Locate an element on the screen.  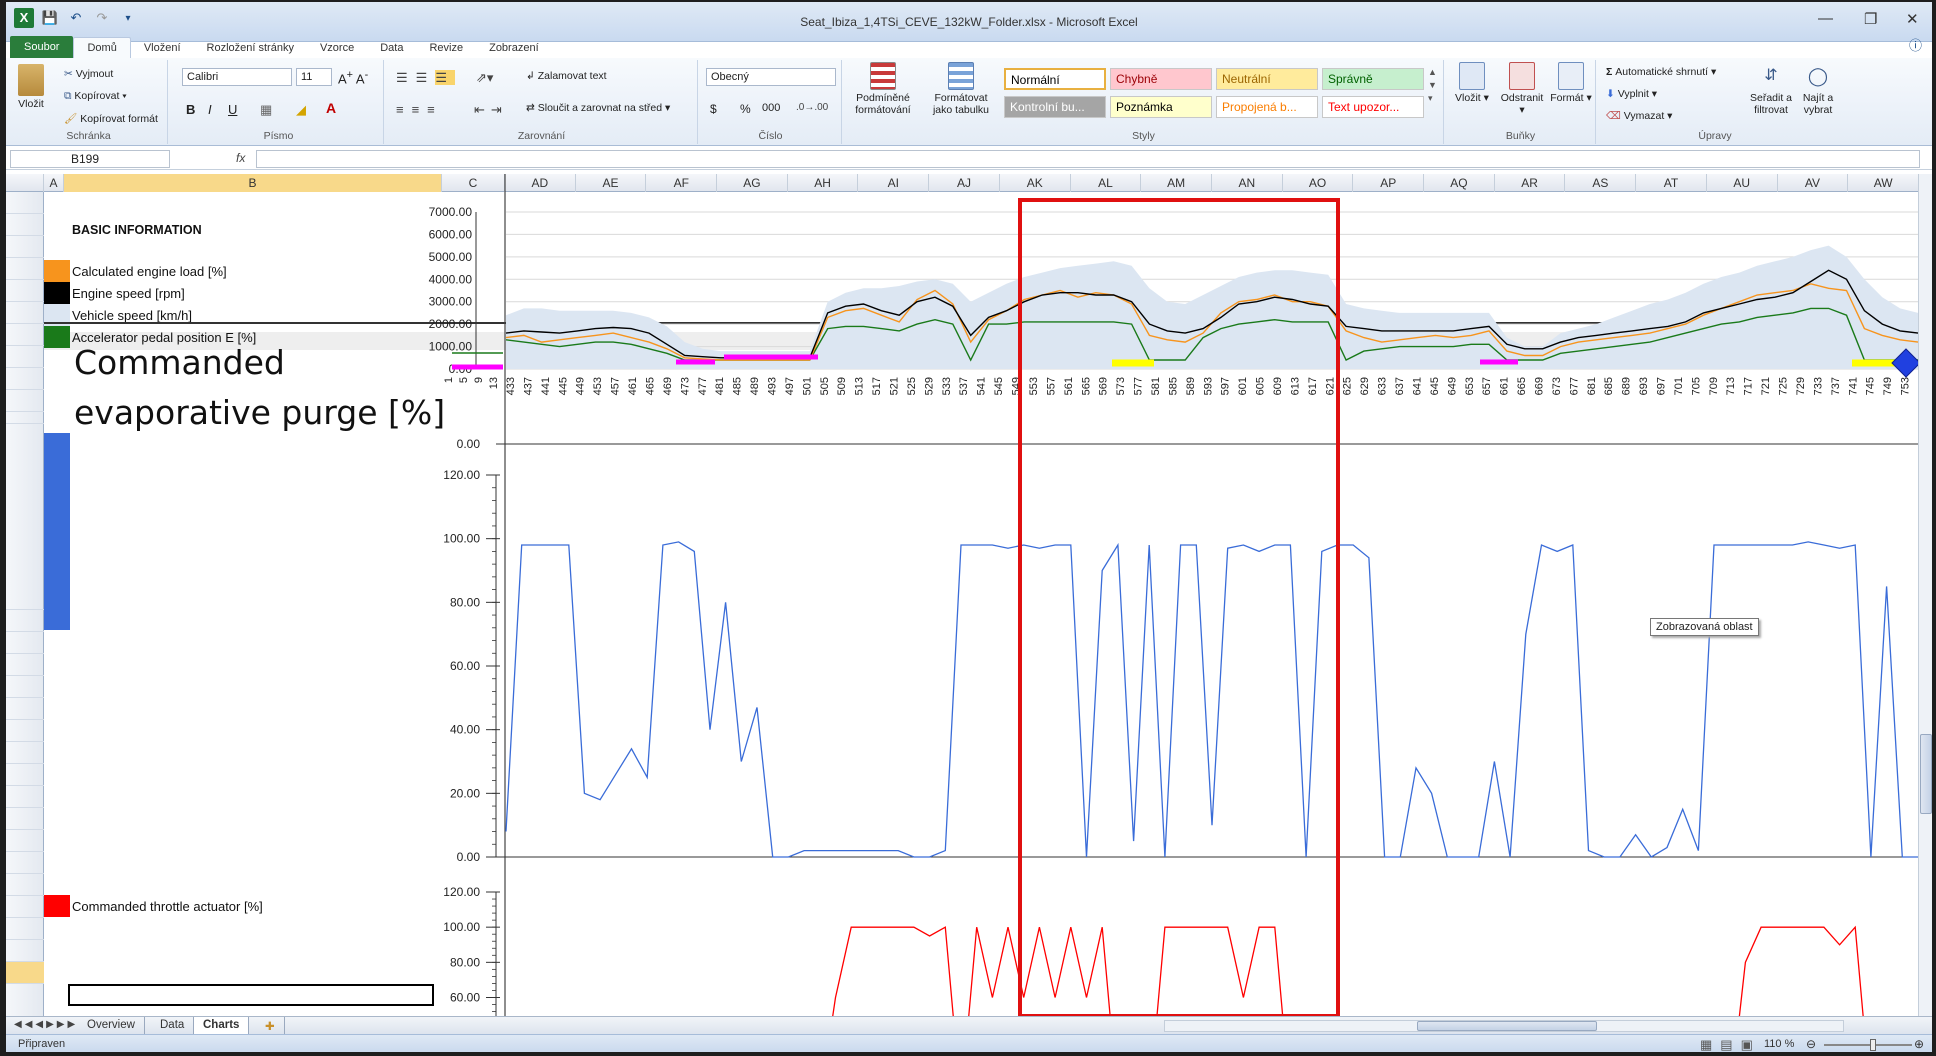
align-top-icon: ☰☰☰ is located at coordinates (425, 78).